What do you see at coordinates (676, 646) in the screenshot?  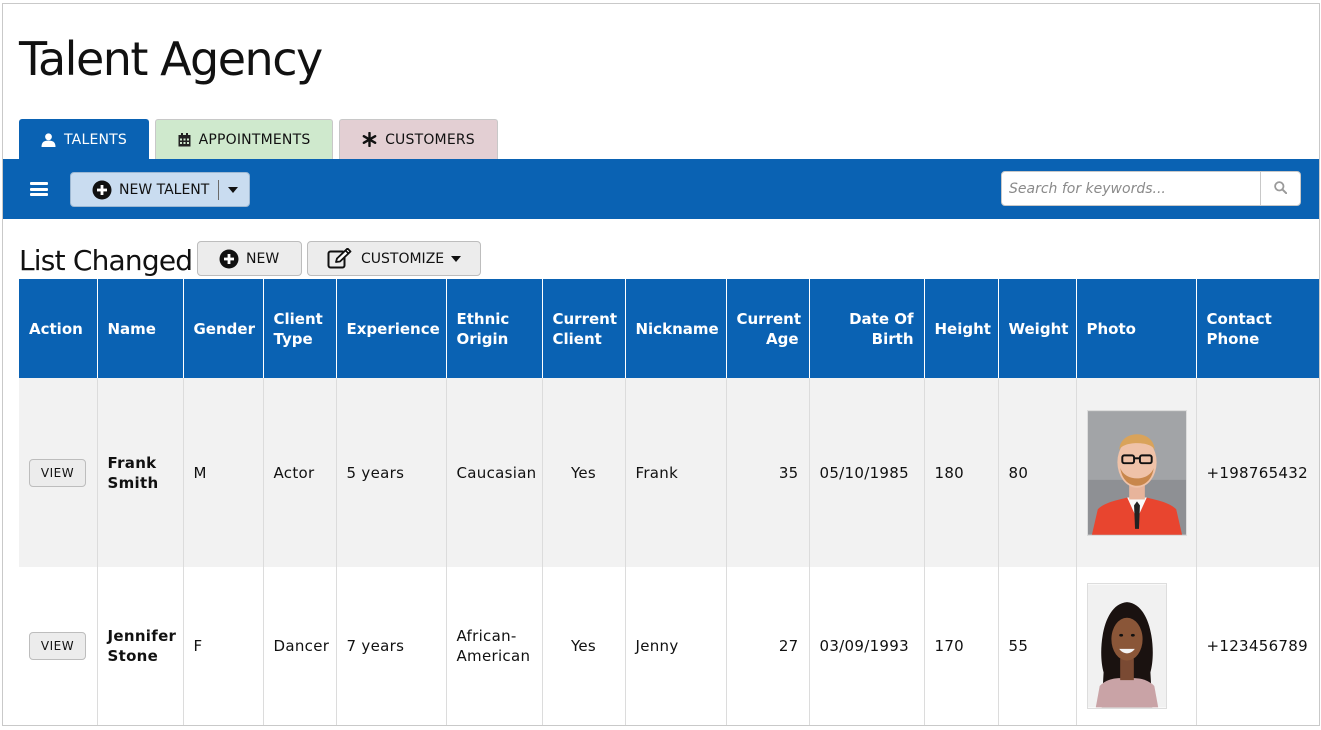 I see `cell-nickname: Jenny` at bounding box center [676, 646].